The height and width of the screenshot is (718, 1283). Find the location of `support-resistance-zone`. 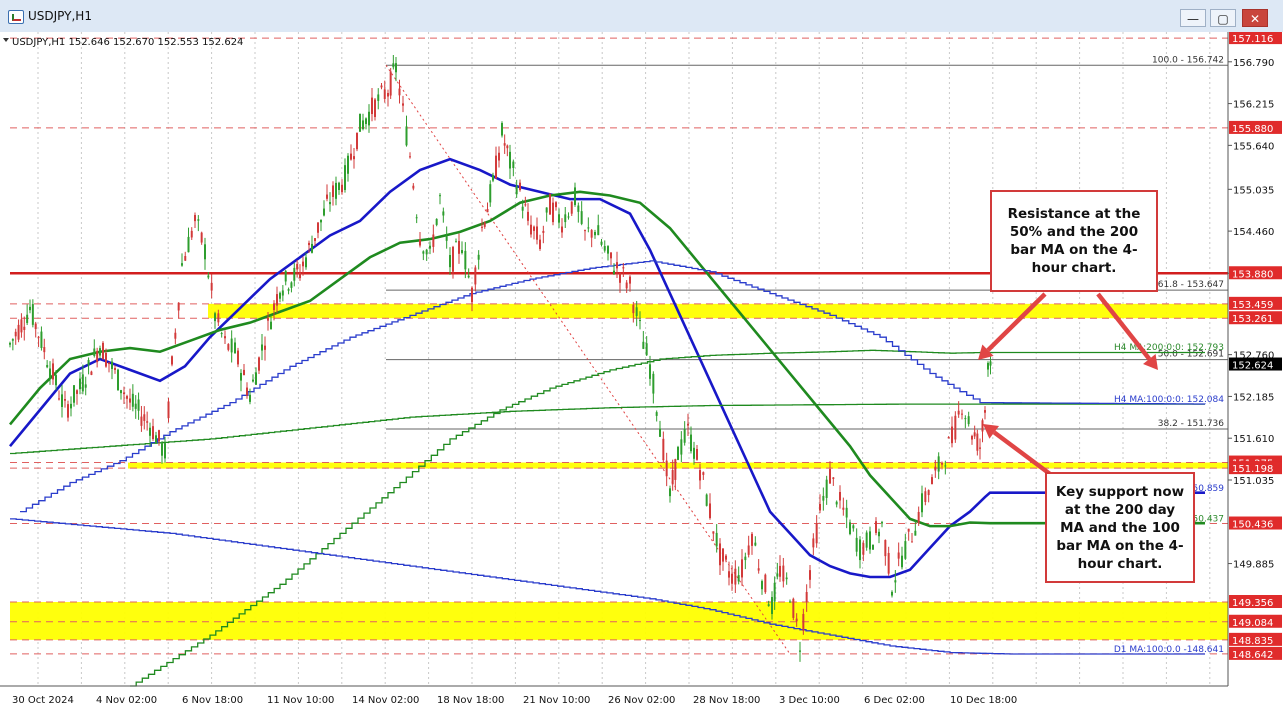

support-resistance-zone is located at coordinates (619, 620).